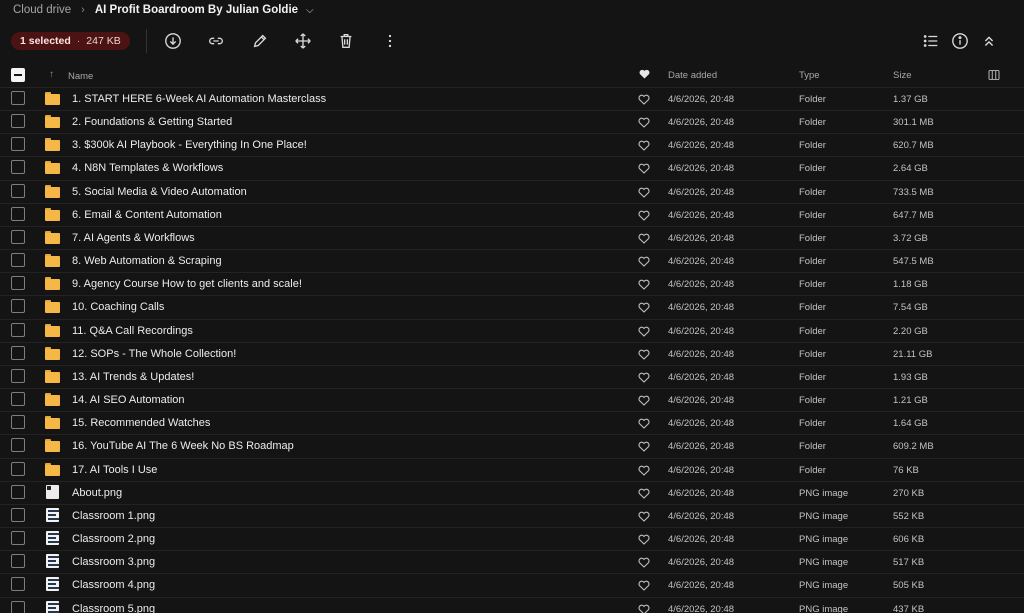 The width and height of the screenshot is (1024, 613). What do you see at coordinates (902, 75) in the screenshot?
I see `column-header-size: Size` at bounding box center [902, 75].